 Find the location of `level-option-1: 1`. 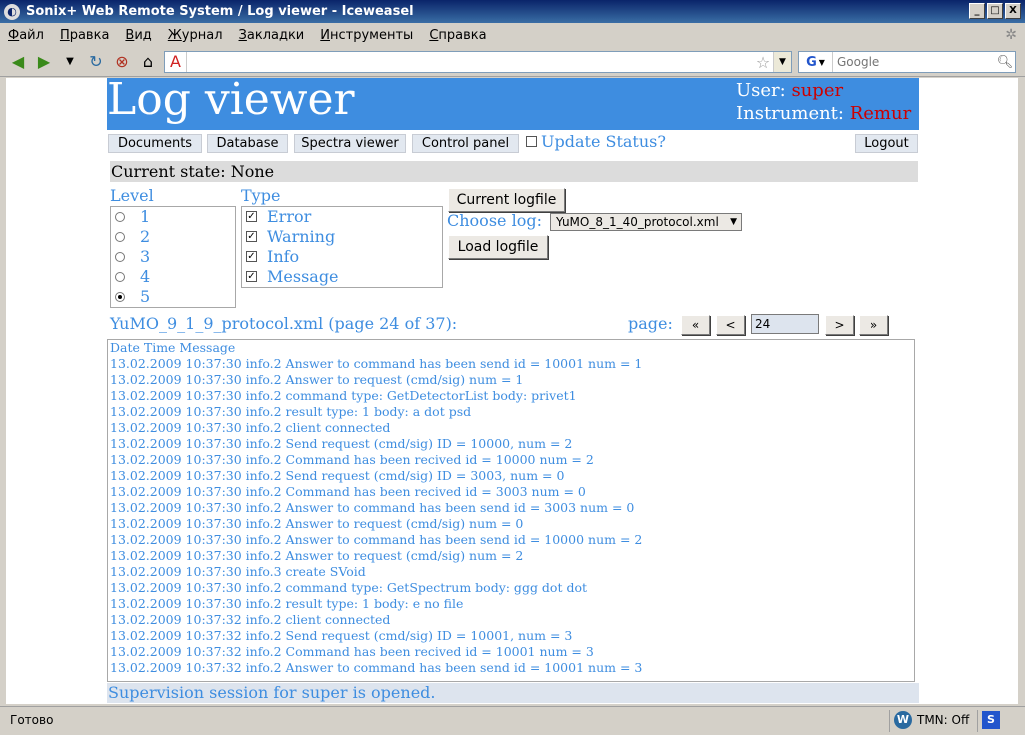

level-option-1: 1 is located at coordinates (132, 216).